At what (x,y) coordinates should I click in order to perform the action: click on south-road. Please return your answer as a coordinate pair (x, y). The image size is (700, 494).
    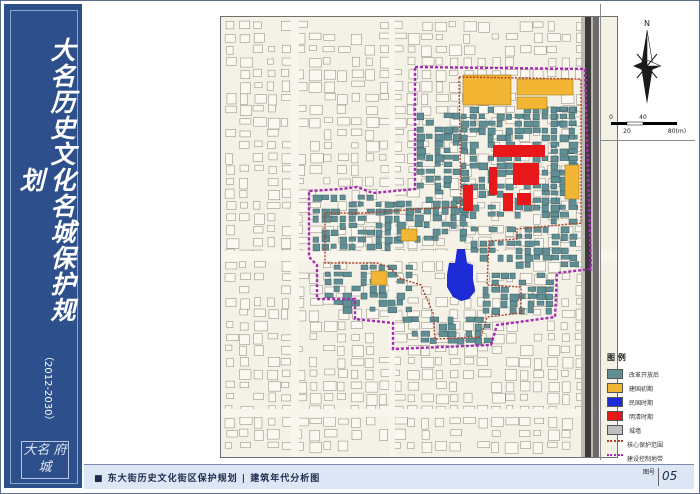
    Looking at the image, I should click on (419, 413).